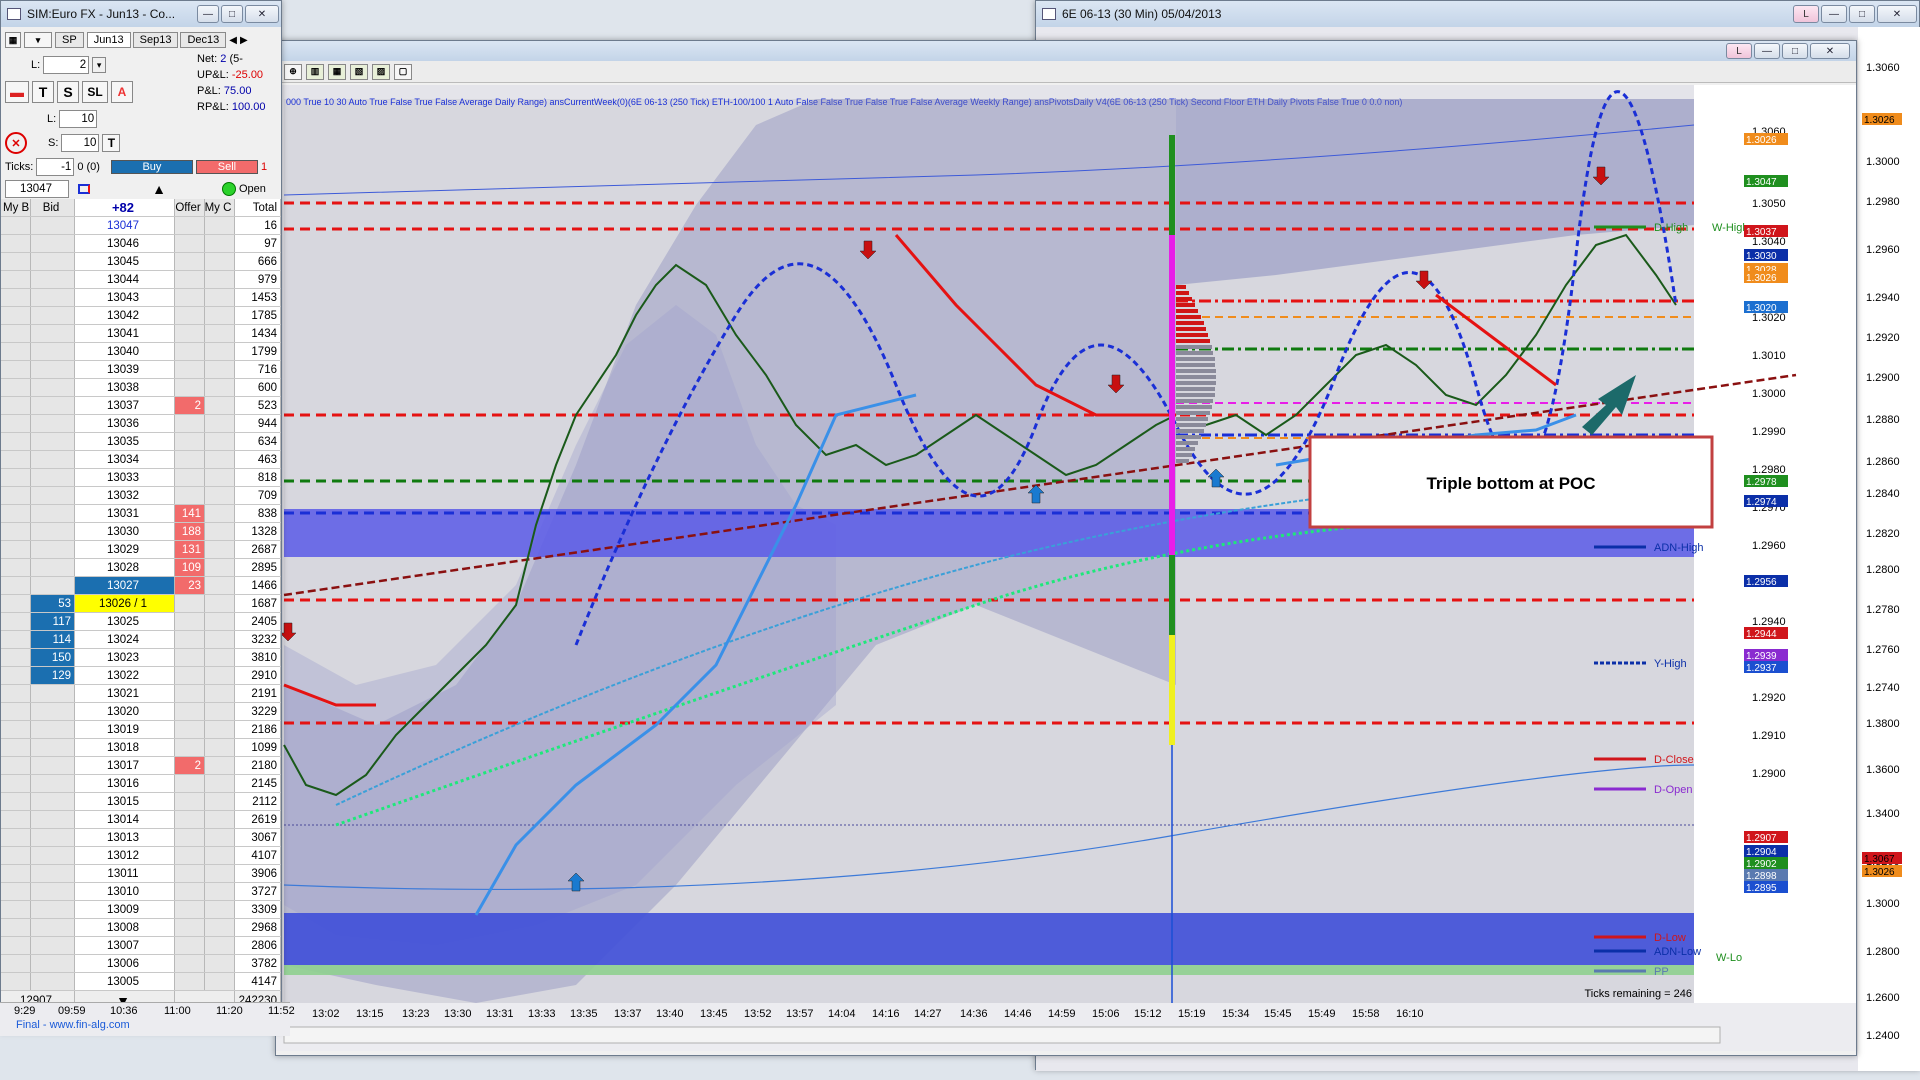 Image resolution: width=1920 pixels, height=1080 pixels. Describe the element at coordinates (1830, 51) in the screenshot. I see `chart-close-icon: ✕` at that location.